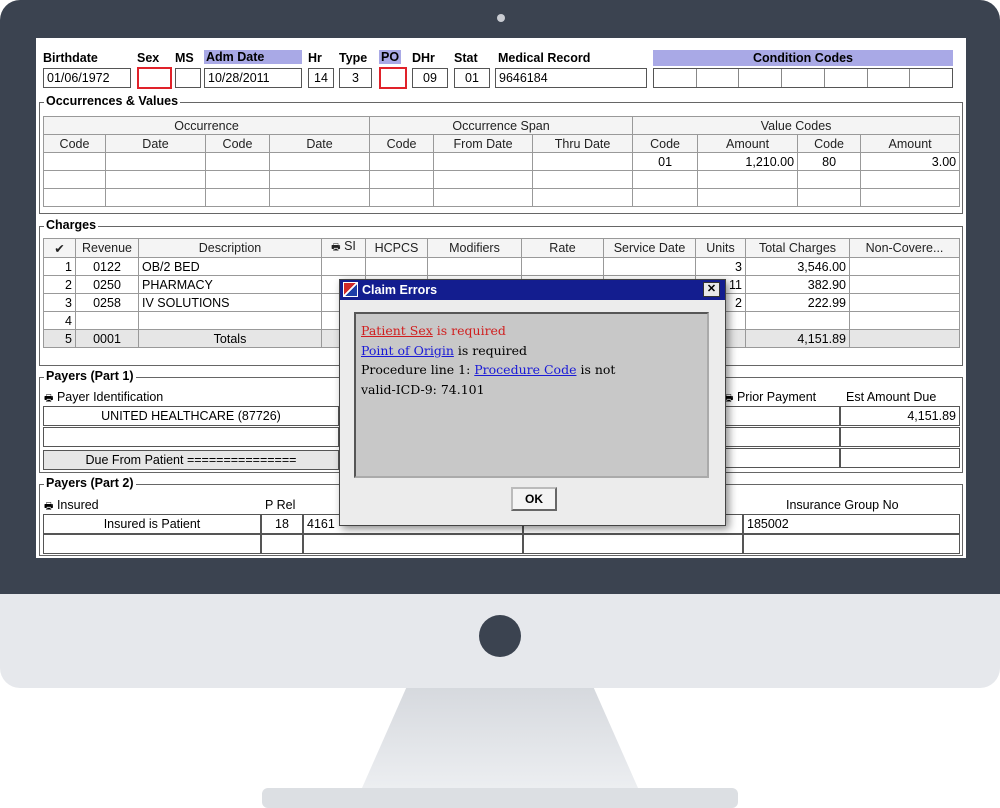 The width and height of the screenshot is (1000, 808). Describe the element at coordinates (797, 266) in the screenshot. I see `total-charges-cell: 3,546.00` at that location.